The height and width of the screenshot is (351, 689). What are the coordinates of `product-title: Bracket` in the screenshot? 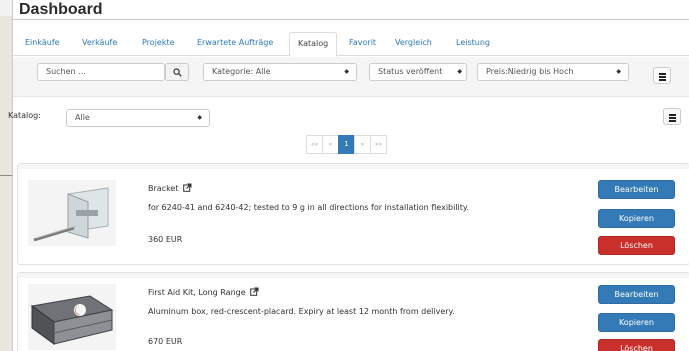 It's located at (170, 188).